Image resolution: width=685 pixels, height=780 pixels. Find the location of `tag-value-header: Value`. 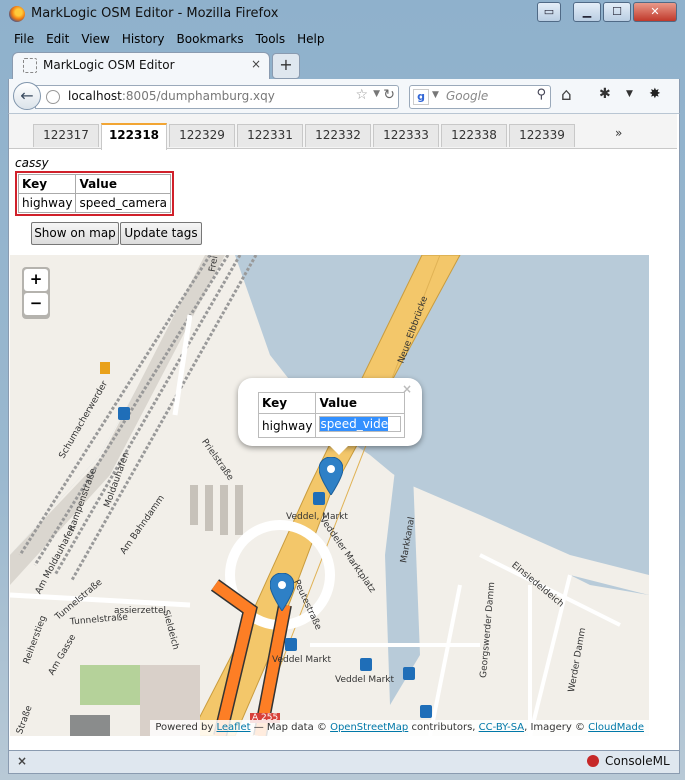

tag-value-header: Value is located at coordinates (123, 184).